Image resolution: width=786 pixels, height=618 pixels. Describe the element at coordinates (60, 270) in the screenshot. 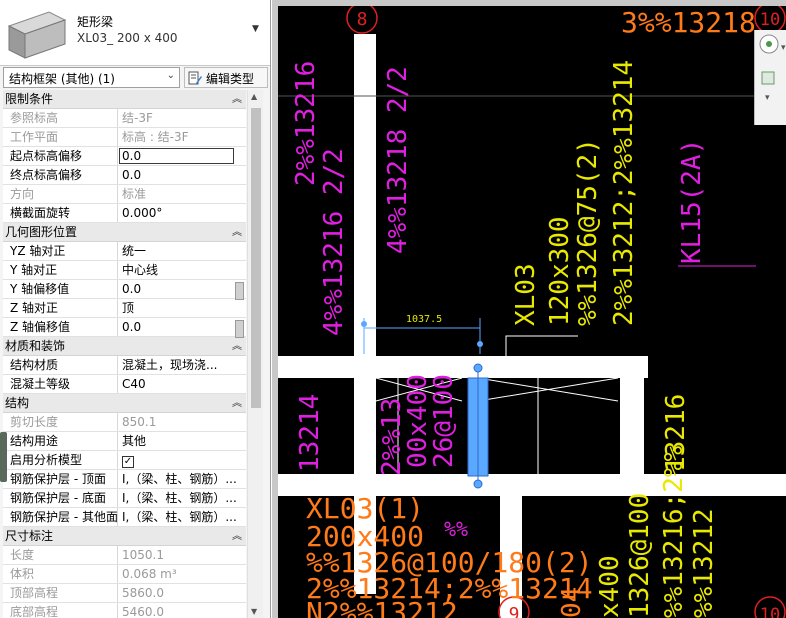

I see `row-label: Y 轴对正` at that location.